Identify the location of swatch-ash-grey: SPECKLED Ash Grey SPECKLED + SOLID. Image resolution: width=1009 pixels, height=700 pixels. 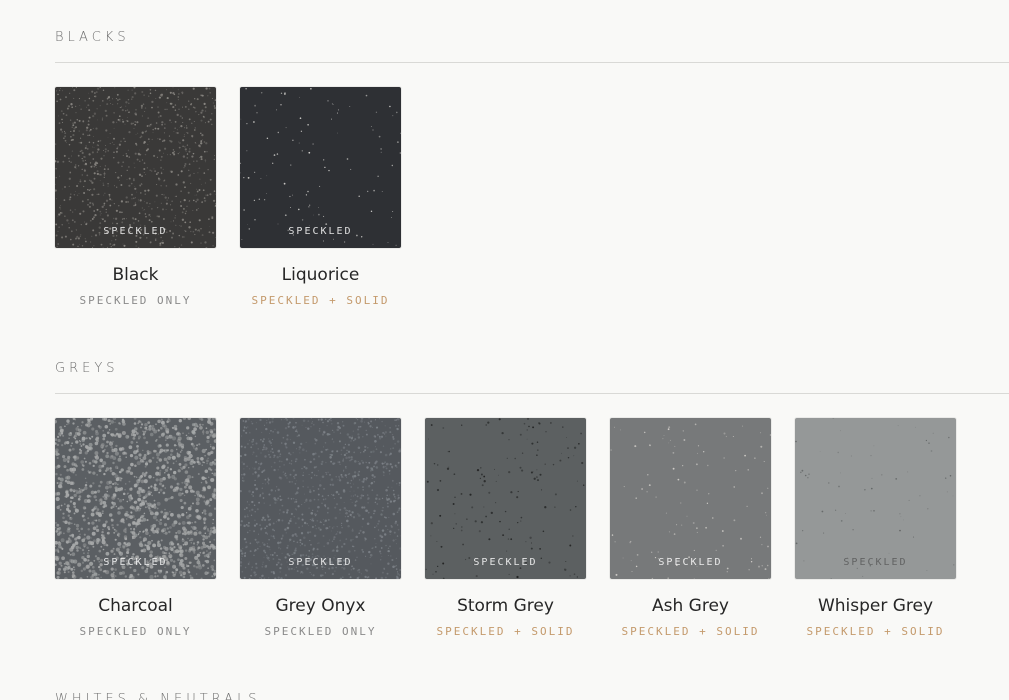
(690, 528).